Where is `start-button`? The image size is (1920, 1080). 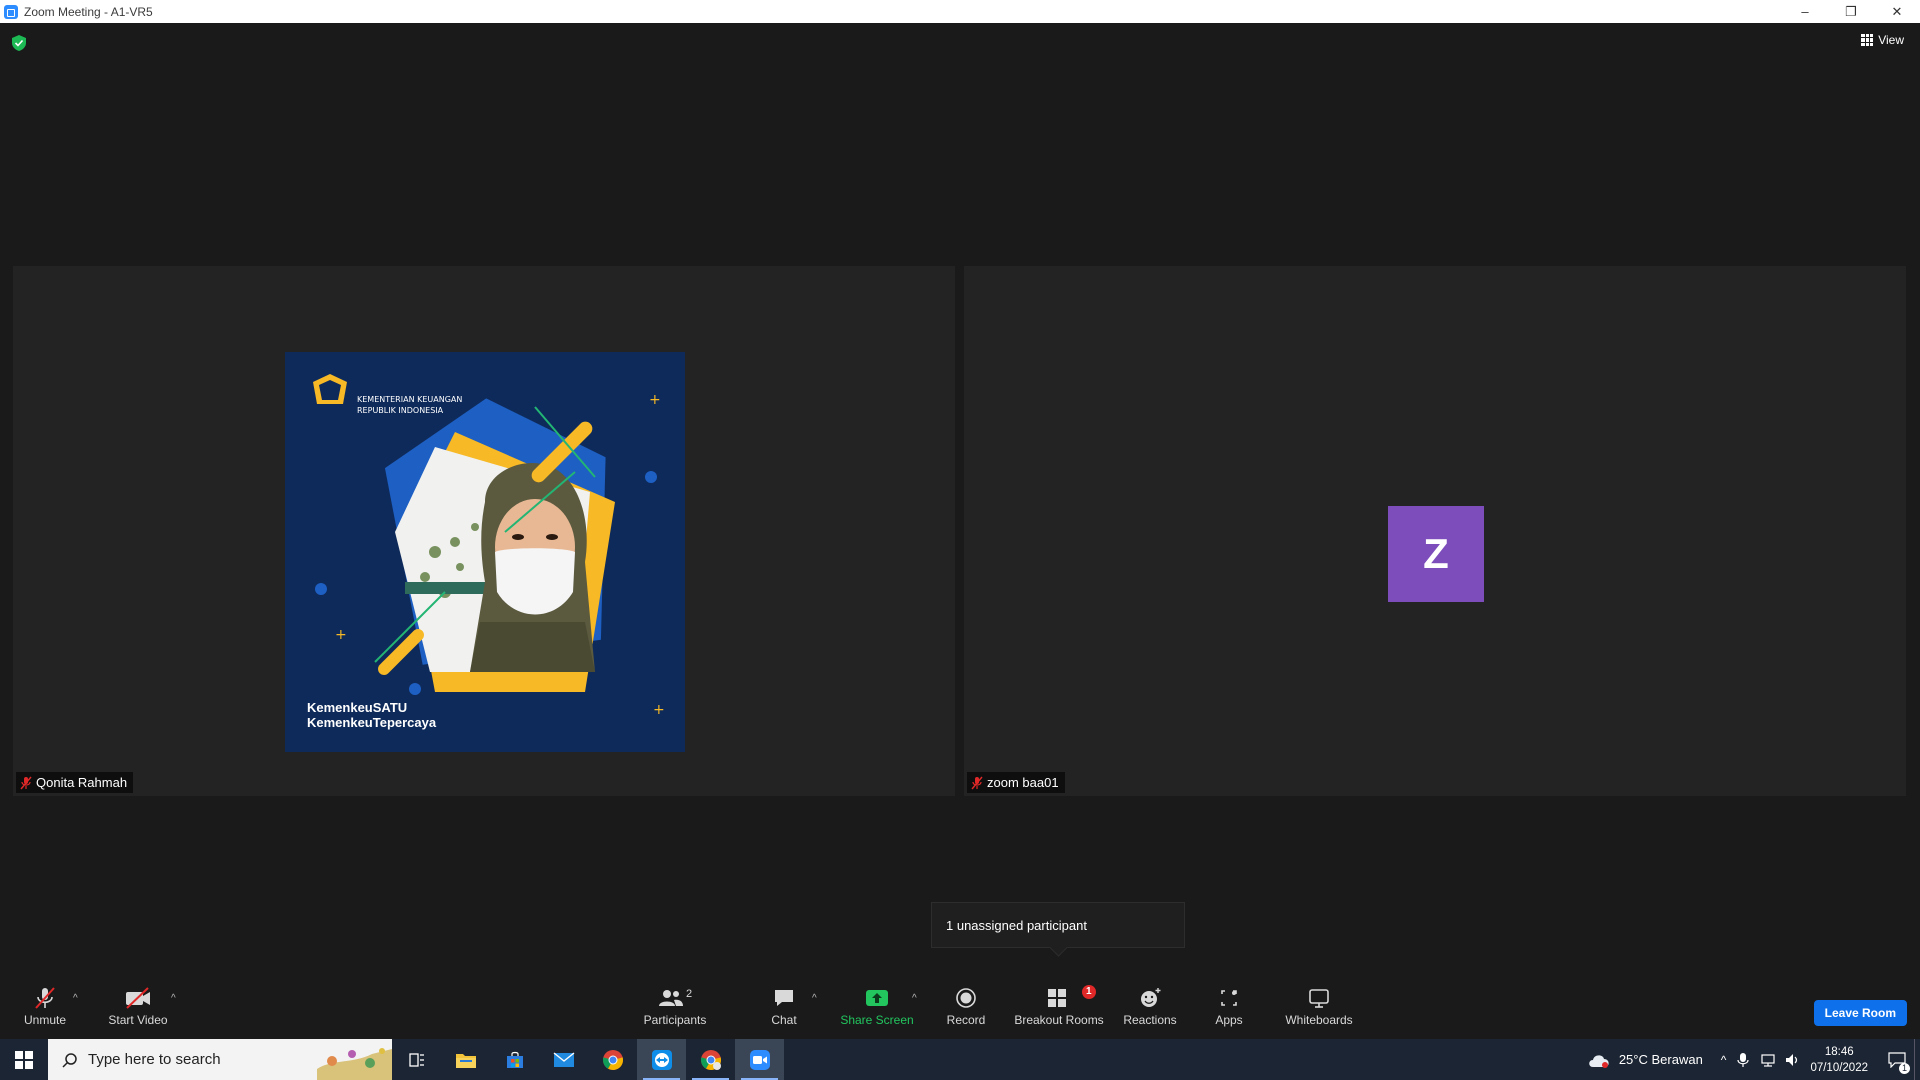 start-button is located at coordinates (24, 1059).